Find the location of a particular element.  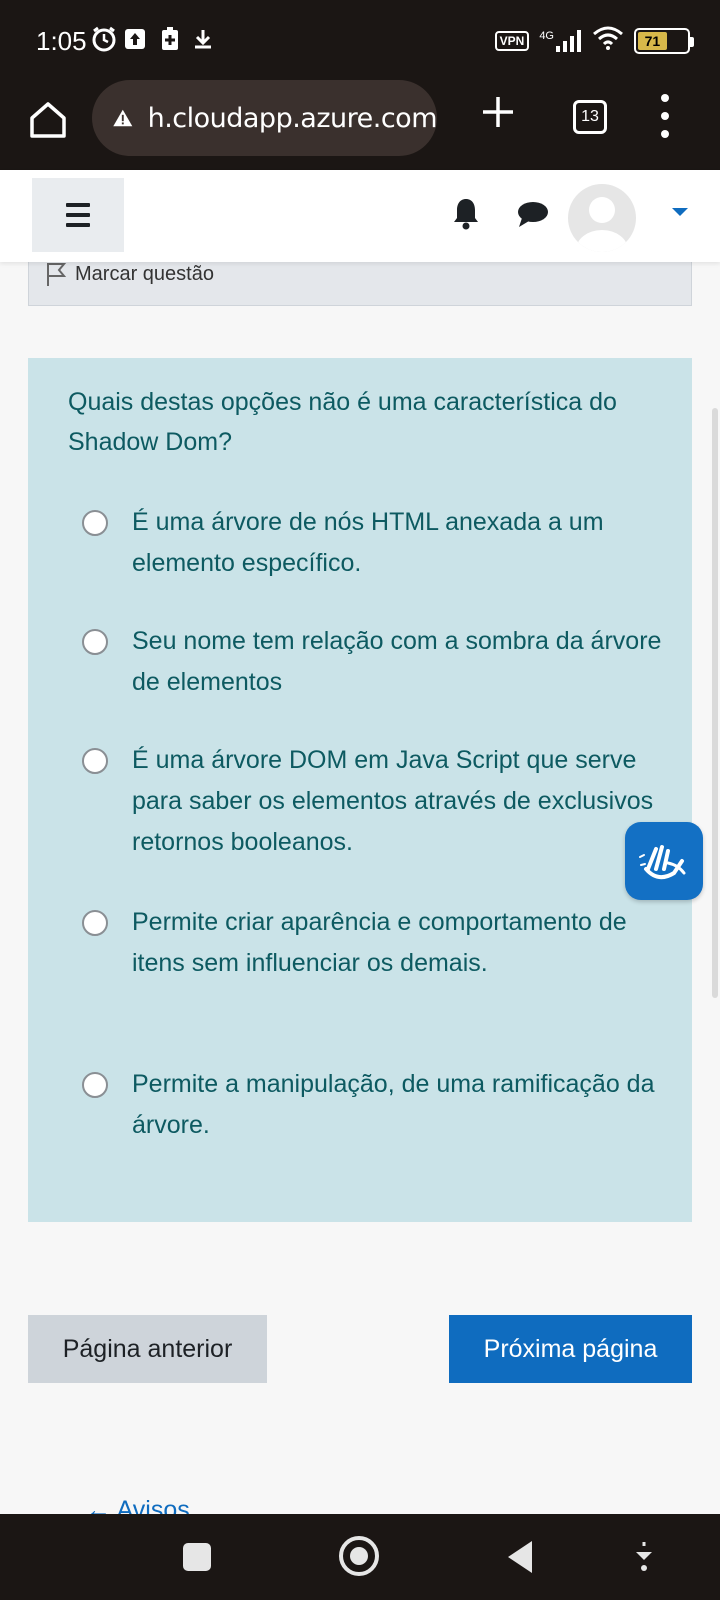

flag-icon is located at coordinates (57, 274).